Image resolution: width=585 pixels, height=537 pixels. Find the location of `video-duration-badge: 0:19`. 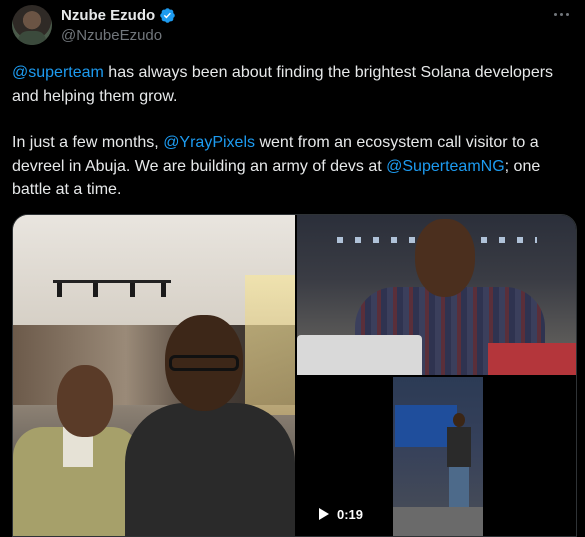

video-duration-badge: 0:19 is located at coordinates (341, 514).